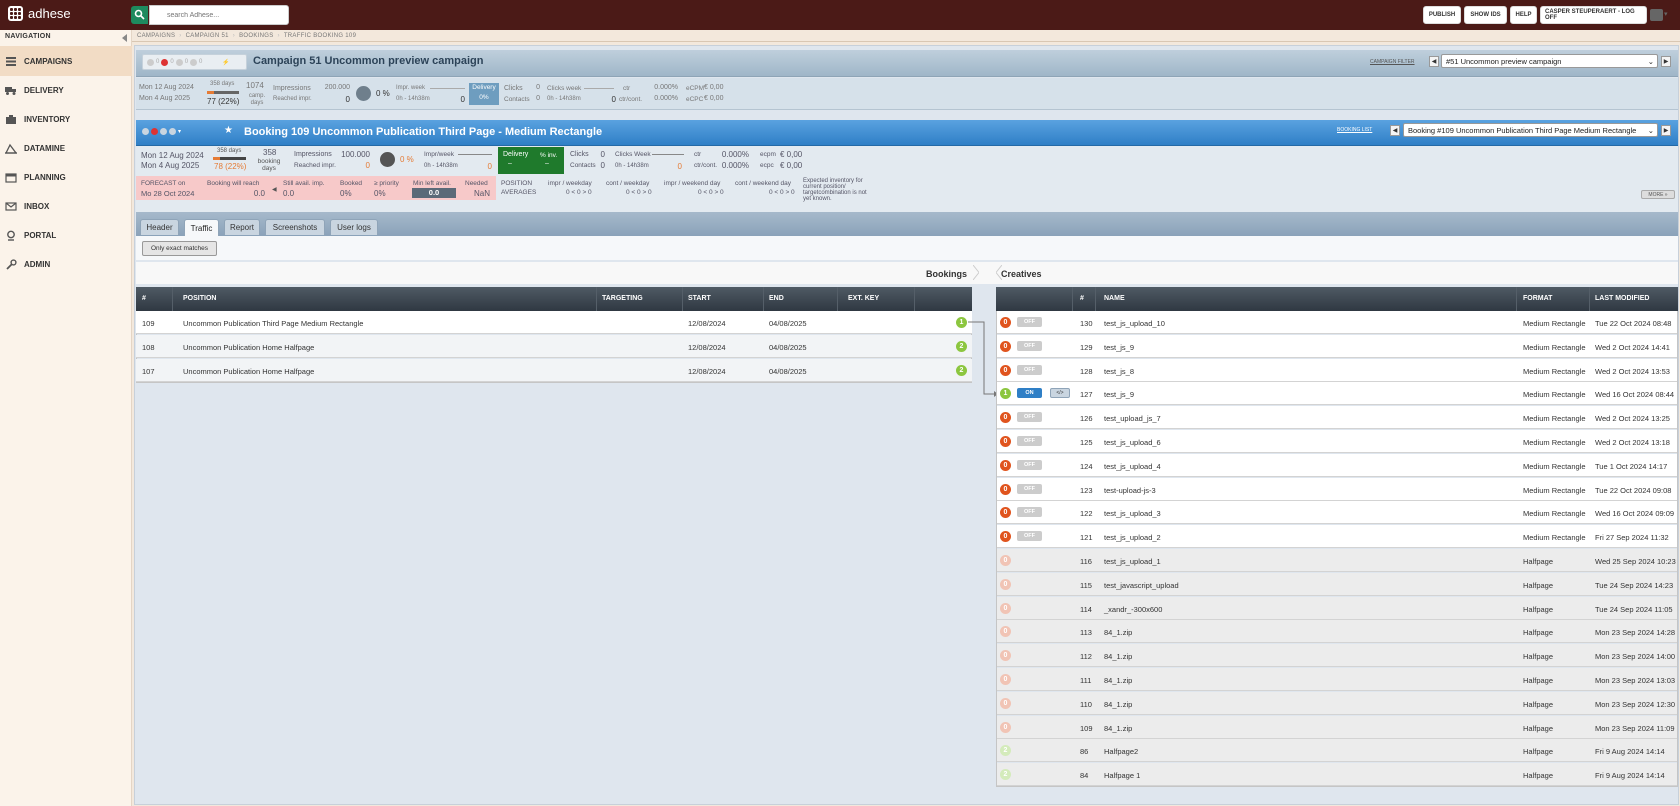 The height and width of the screenshot is (806, 1680). Describe the element at coordinates (124, 38) in the screenshot. I see `collapse-icon` at that location.